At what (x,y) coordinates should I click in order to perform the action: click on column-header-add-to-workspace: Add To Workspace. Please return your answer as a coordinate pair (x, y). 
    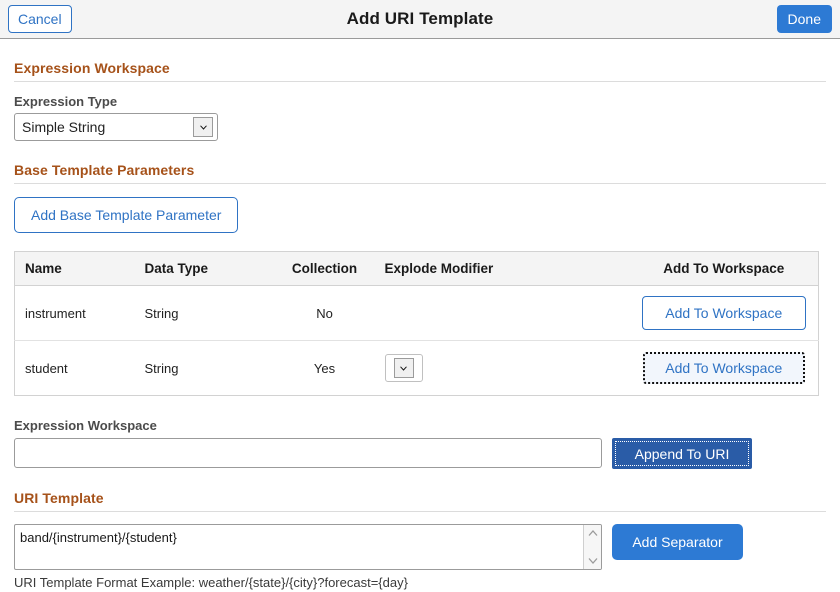
    Looking at the image, I should click on (724, 268).